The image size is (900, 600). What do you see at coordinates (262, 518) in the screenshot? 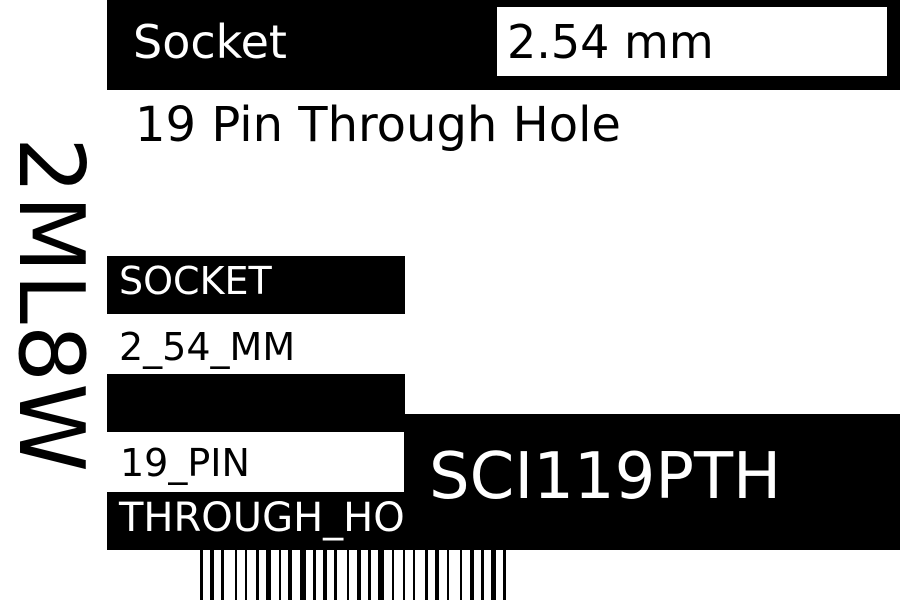
I see `tag-mount: THROUGH_HOLE` at bounding box center [262, 518].